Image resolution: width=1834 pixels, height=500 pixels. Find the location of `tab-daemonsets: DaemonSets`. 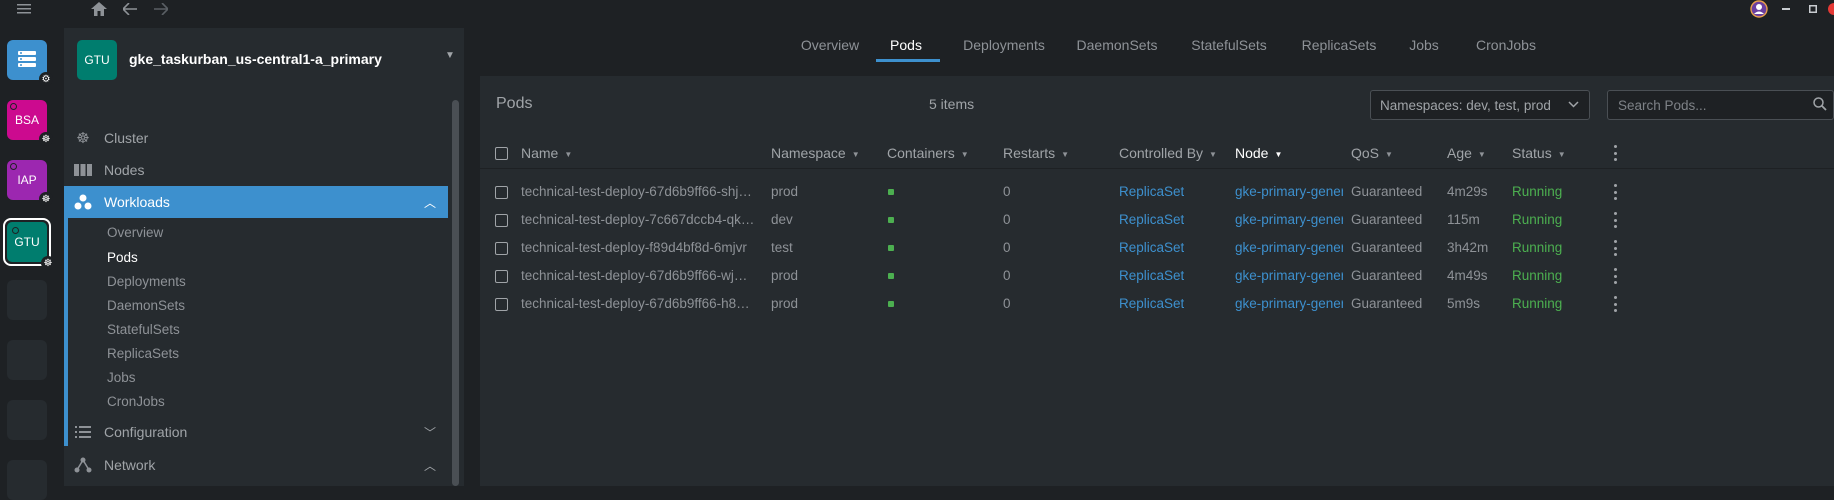

tab-daemonsets: DaemonSets is located at coordinates (1117, 45).